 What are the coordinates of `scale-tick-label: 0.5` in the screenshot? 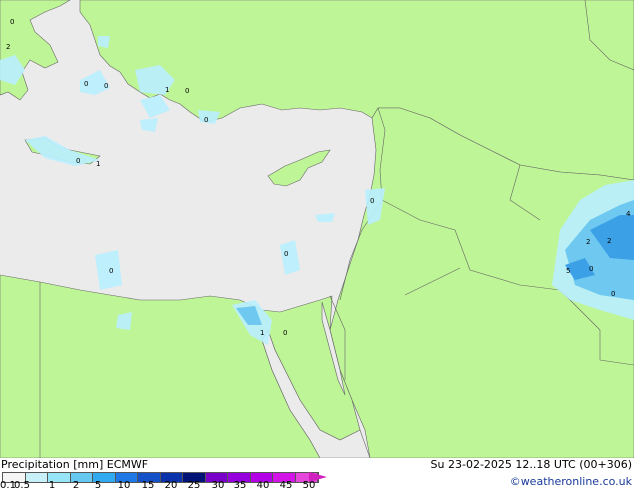 It's located at (22, 485).